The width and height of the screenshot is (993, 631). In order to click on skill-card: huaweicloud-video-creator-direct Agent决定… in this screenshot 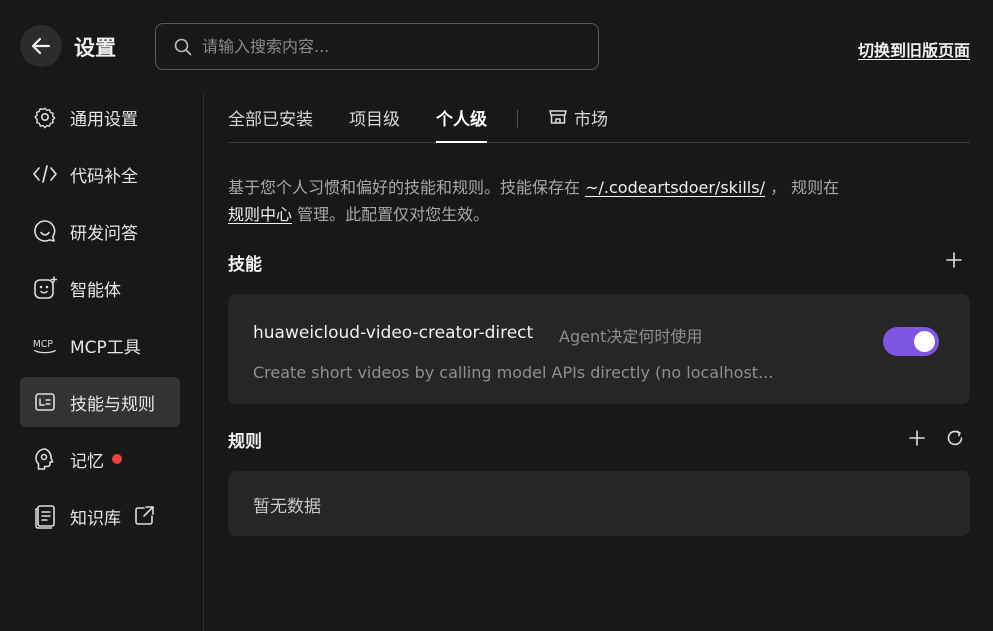, I will do `click(599, 349)`.